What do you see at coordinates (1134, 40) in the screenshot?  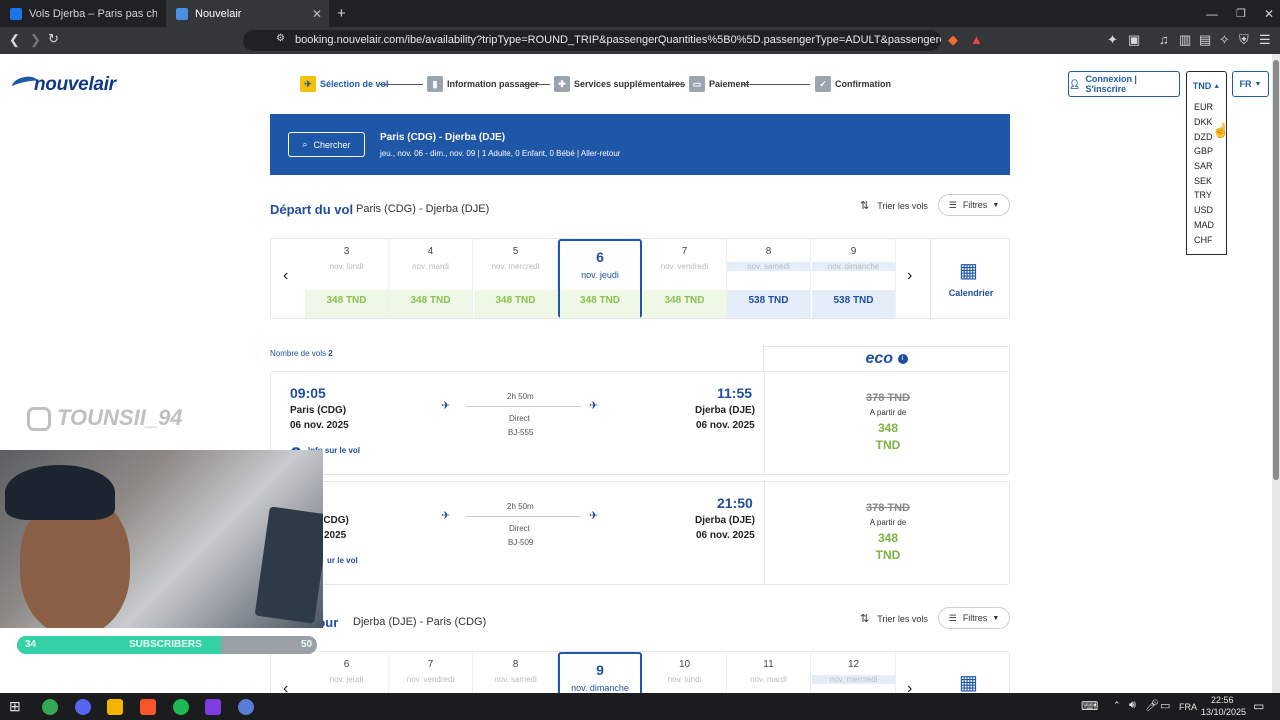 I see `screenshot-icon: ▣` at bounding box center [1134, 40].